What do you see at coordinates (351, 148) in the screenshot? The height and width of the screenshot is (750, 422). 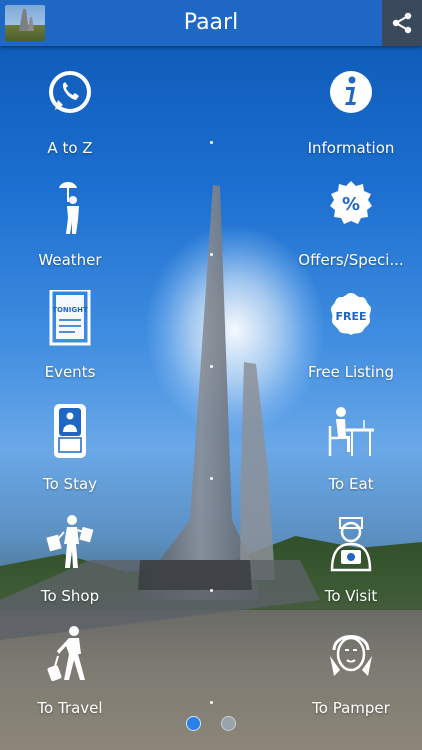 I see `tile-label: Information` at bounding box center [351, 148].